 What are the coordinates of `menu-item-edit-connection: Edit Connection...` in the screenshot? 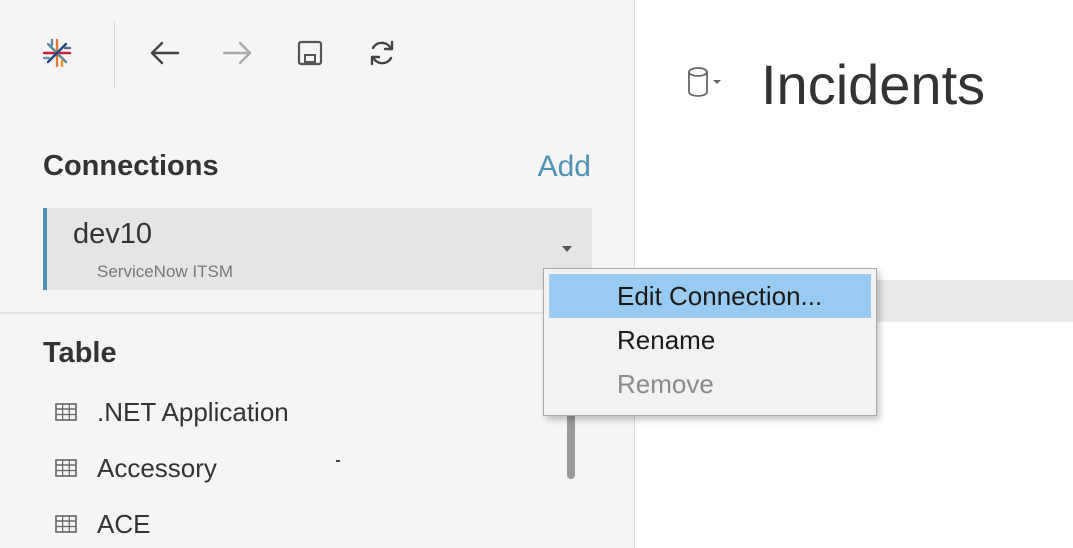 It's located at (710, 296).